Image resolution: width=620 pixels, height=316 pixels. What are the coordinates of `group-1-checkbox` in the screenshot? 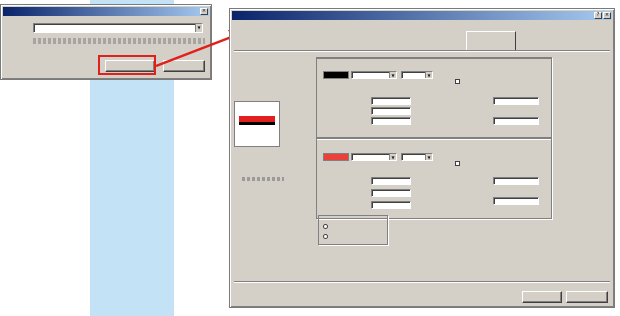 It's located at (457, 81).